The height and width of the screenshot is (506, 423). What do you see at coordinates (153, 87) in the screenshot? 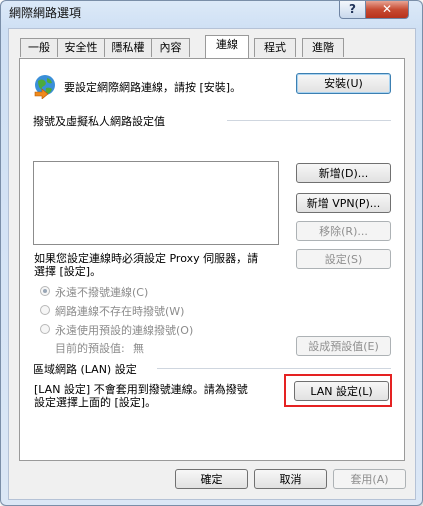
I see `setup-instructions: 要設定網際網路連線，請按 [安裝]。` at bounding box center [153, 87].